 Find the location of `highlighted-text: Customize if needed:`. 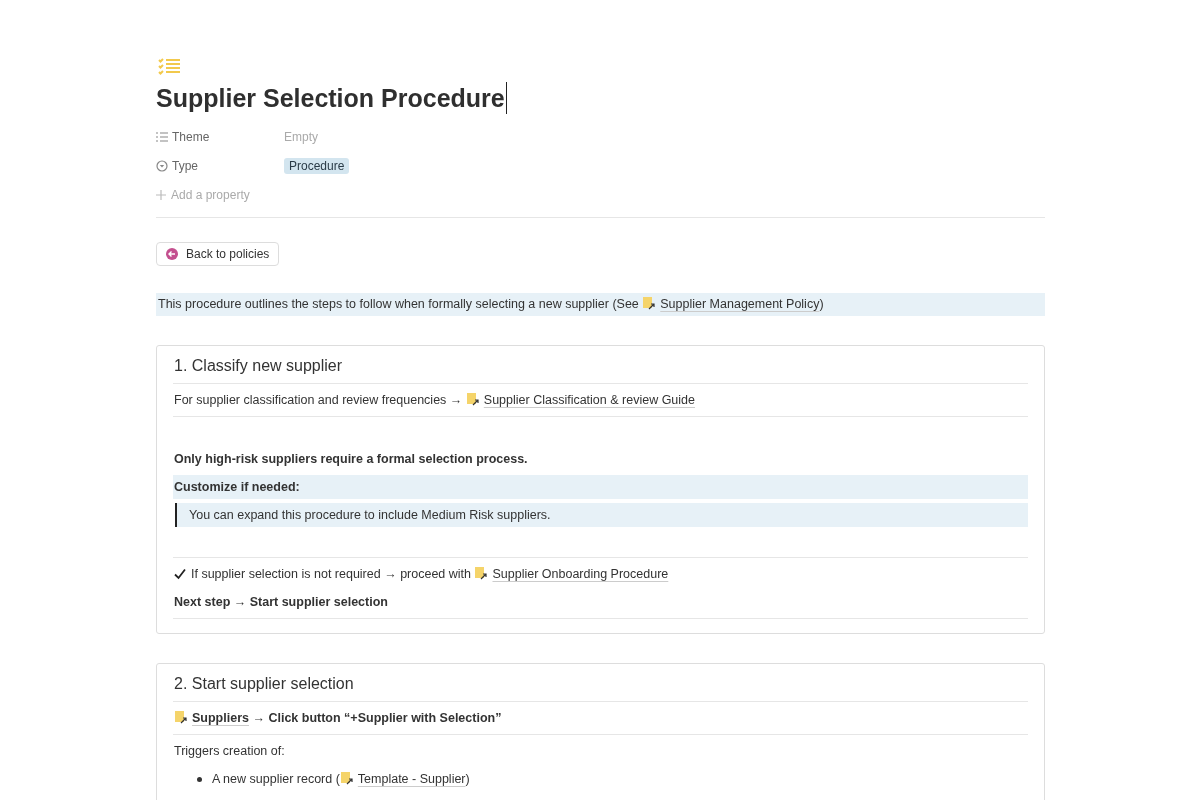

highlighted-text: Customize if needed: is located at coordinates (237, 487).